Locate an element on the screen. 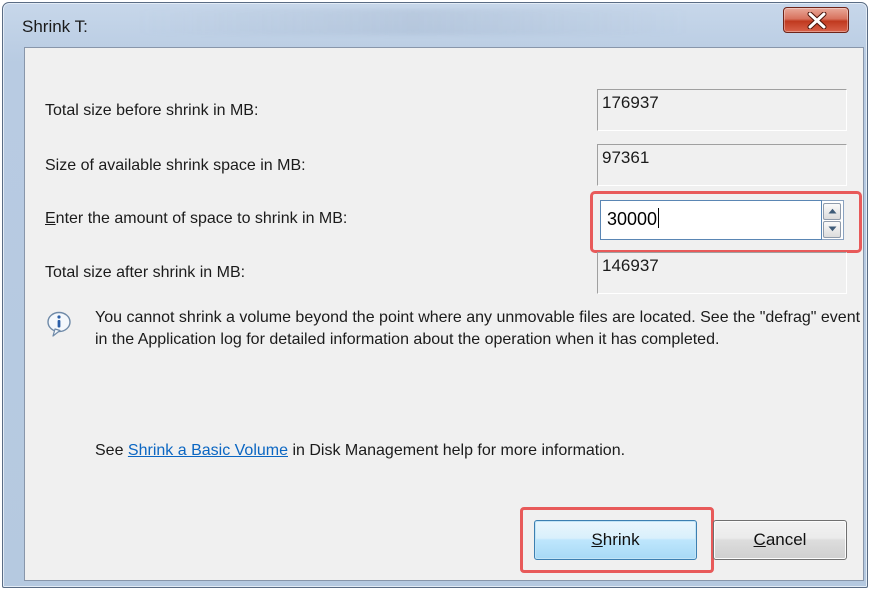  shrink-amount-input-value: 30000 is located at coordinates (632, 219).